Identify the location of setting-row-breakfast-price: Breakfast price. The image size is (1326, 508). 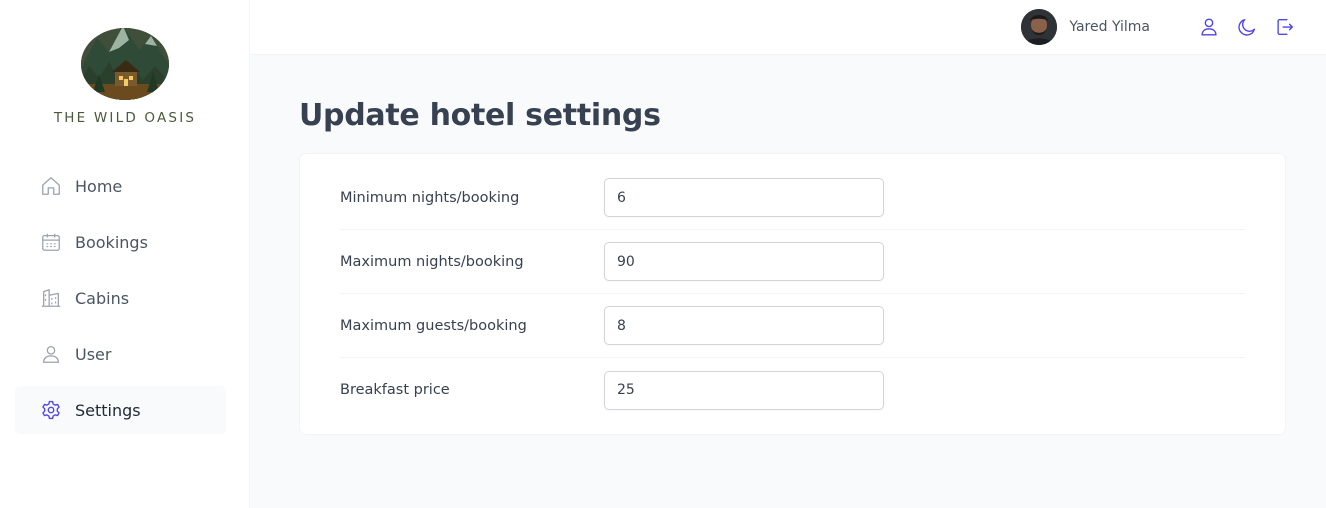
(792, 390).